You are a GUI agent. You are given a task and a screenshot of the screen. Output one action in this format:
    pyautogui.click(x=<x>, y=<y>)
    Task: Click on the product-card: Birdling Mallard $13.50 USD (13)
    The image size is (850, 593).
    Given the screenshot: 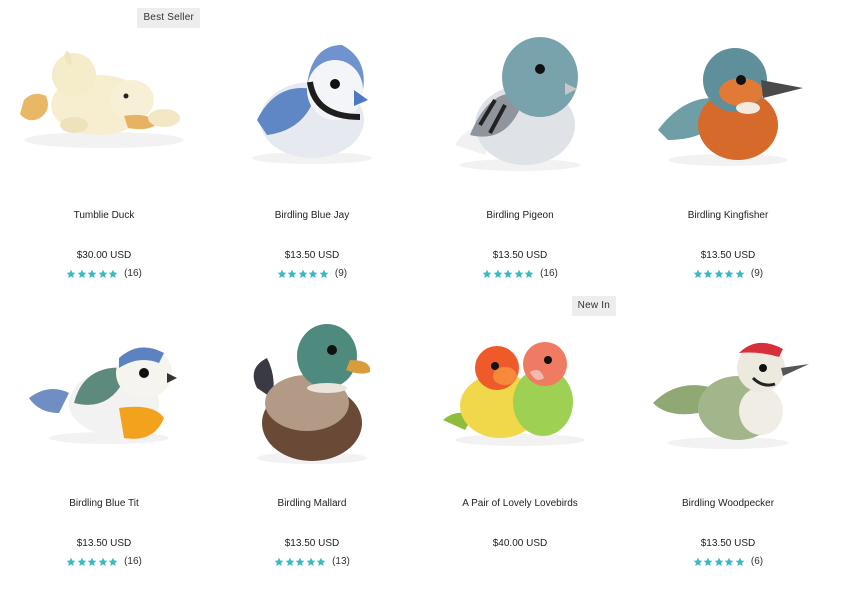 What is the action you would take?
    pyautogui.click(x=312, y=432)
    